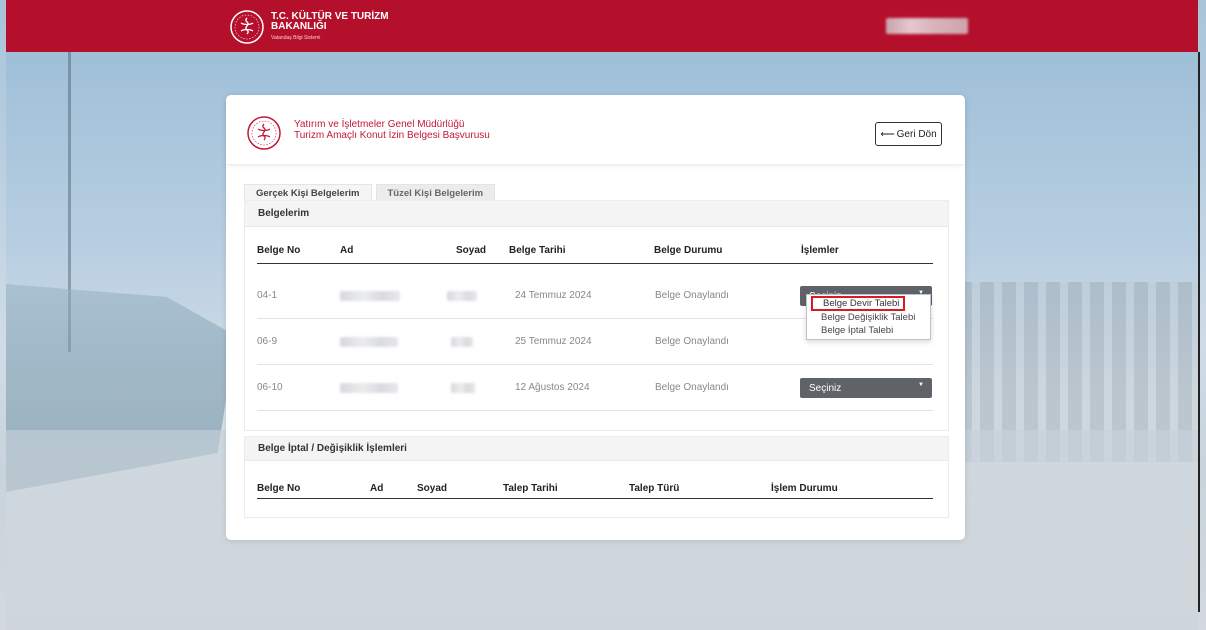 Image resolution: width=1206 pixels, height=630 pixels. What do you see at coordinates (866, 388) in the screenshot?
I see `islemler-select: Seçiniz ▼` at bounding box center [866, 388].